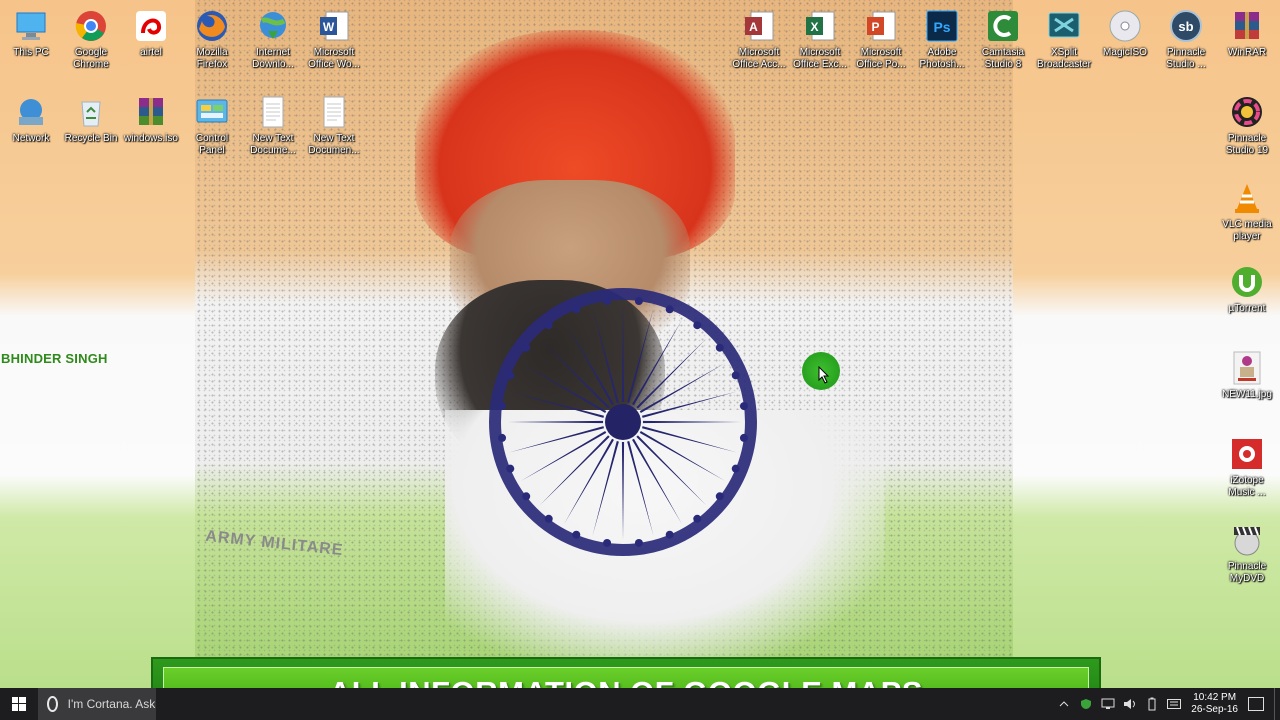 The width and height of the screenshot is (1280, 720). Describe the element at coordinates (31, 52) in the screenshot. I see `icon-label: This PC` at that location.